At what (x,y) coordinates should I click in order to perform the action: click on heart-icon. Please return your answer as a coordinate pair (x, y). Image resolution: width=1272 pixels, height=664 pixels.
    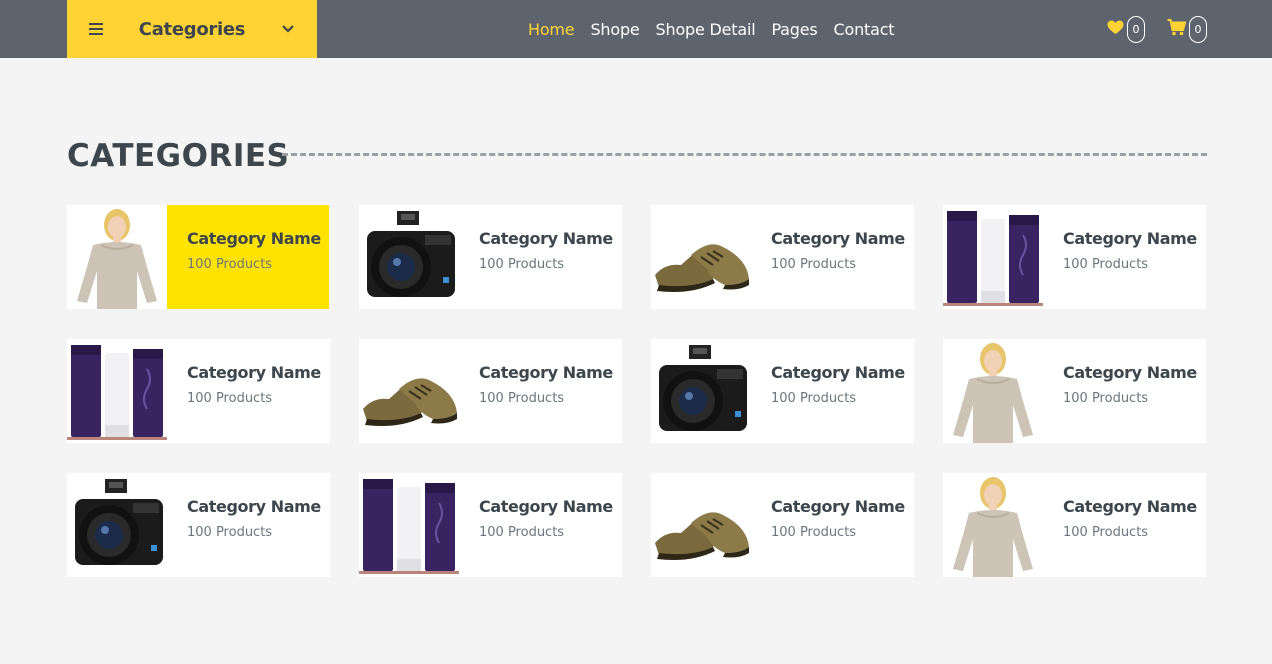
    Looking at the image, I should click on (1115, 29).